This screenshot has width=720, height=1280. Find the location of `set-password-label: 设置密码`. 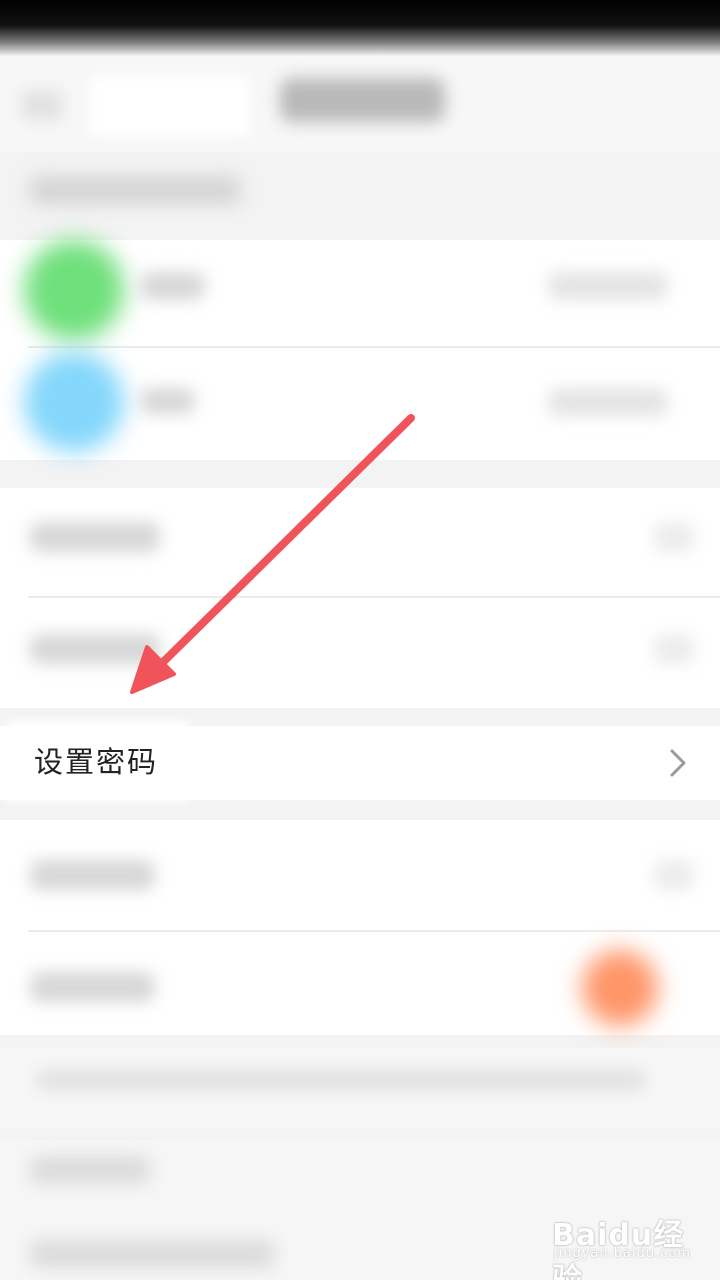

set-password-label: 设置密码 is located at coordinates (96, 762).